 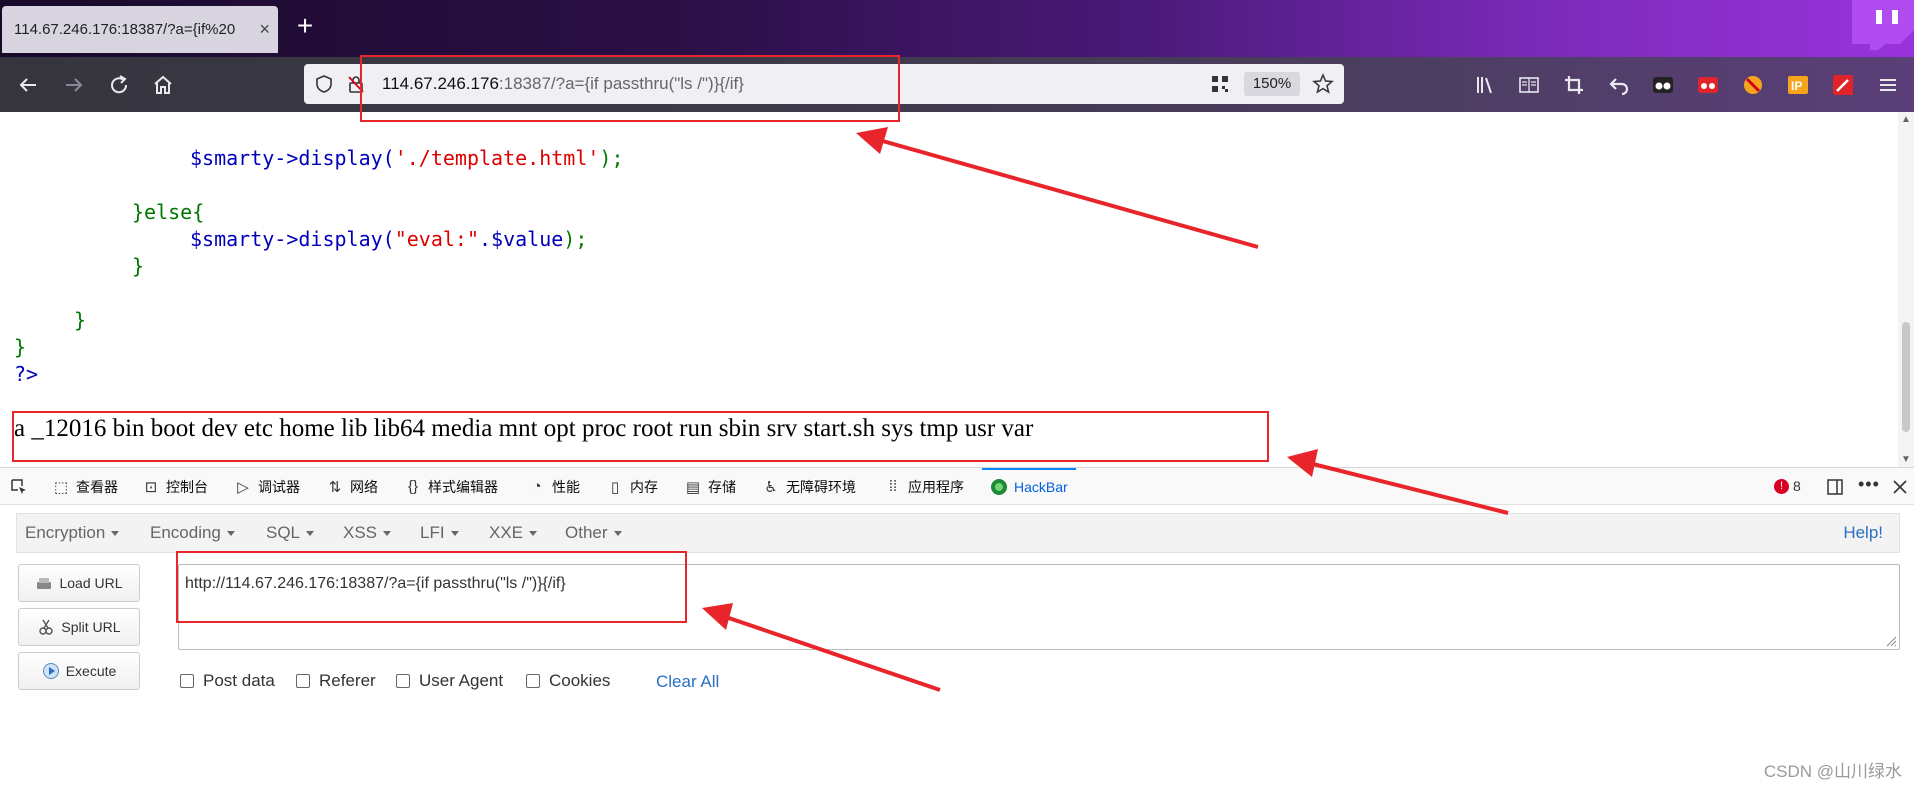 What do you see at coordinates (125, 29) in the screenshot?
I see `tab-title: 114.67.246.176:18387/?a={if%20` at bounding box center [125, 29].